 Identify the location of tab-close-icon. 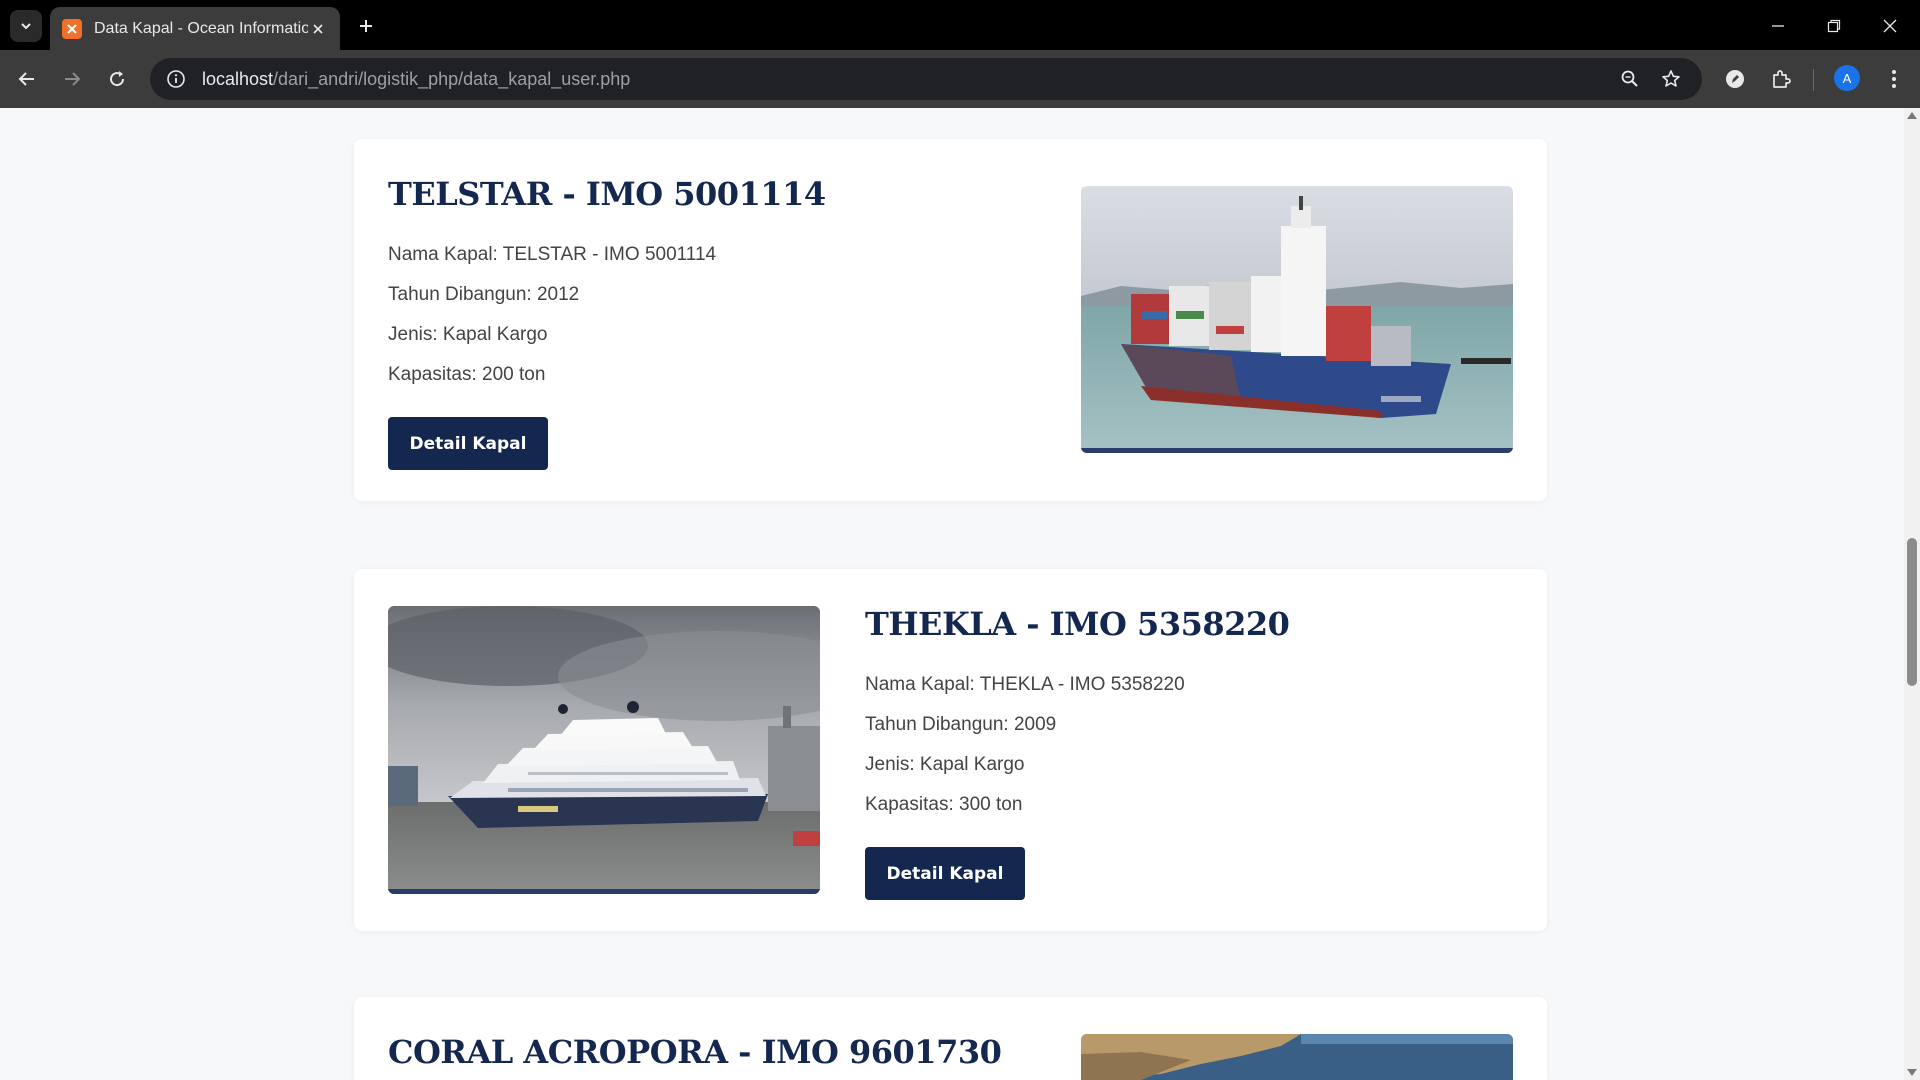
(318, 29).